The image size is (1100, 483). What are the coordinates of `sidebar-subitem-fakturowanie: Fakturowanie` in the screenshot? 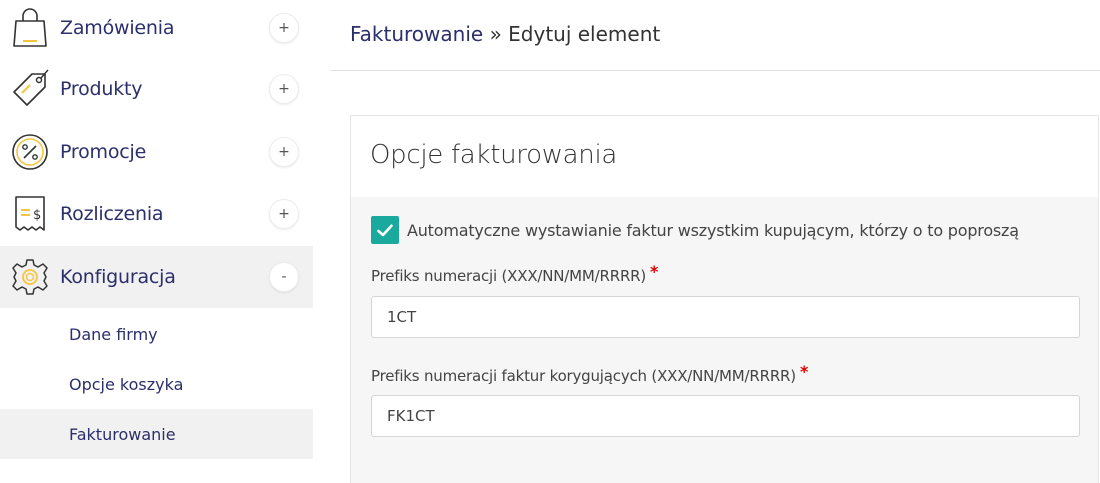 It's located at (156, 434).